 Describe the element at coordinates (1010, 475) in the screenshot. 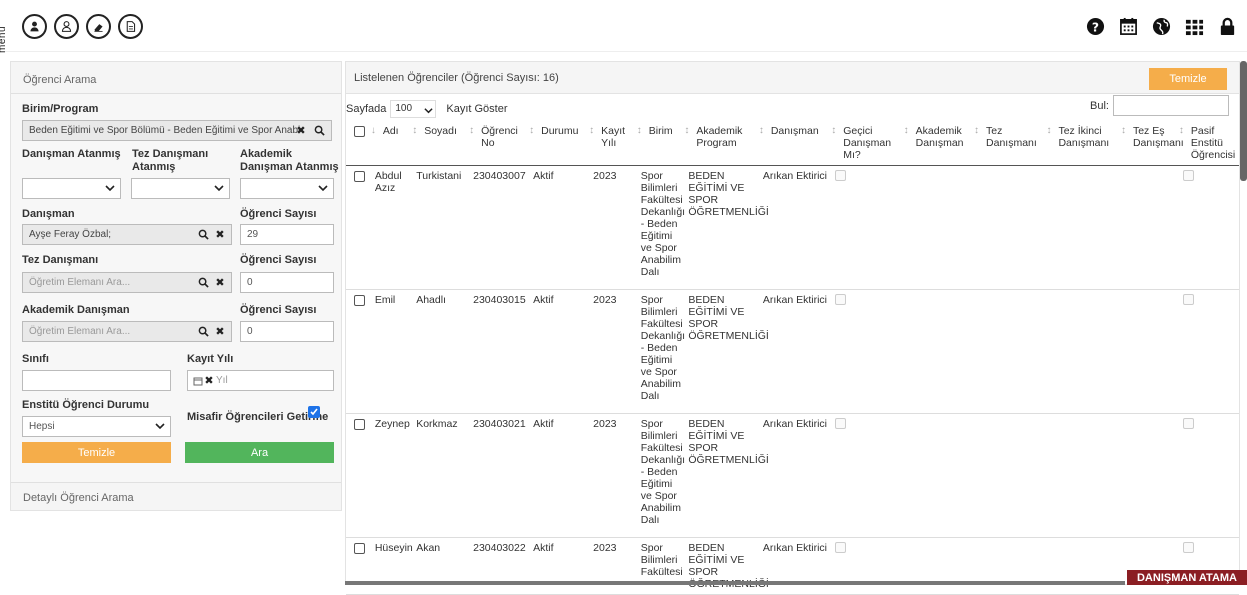

I see `cell-tez` at that location.